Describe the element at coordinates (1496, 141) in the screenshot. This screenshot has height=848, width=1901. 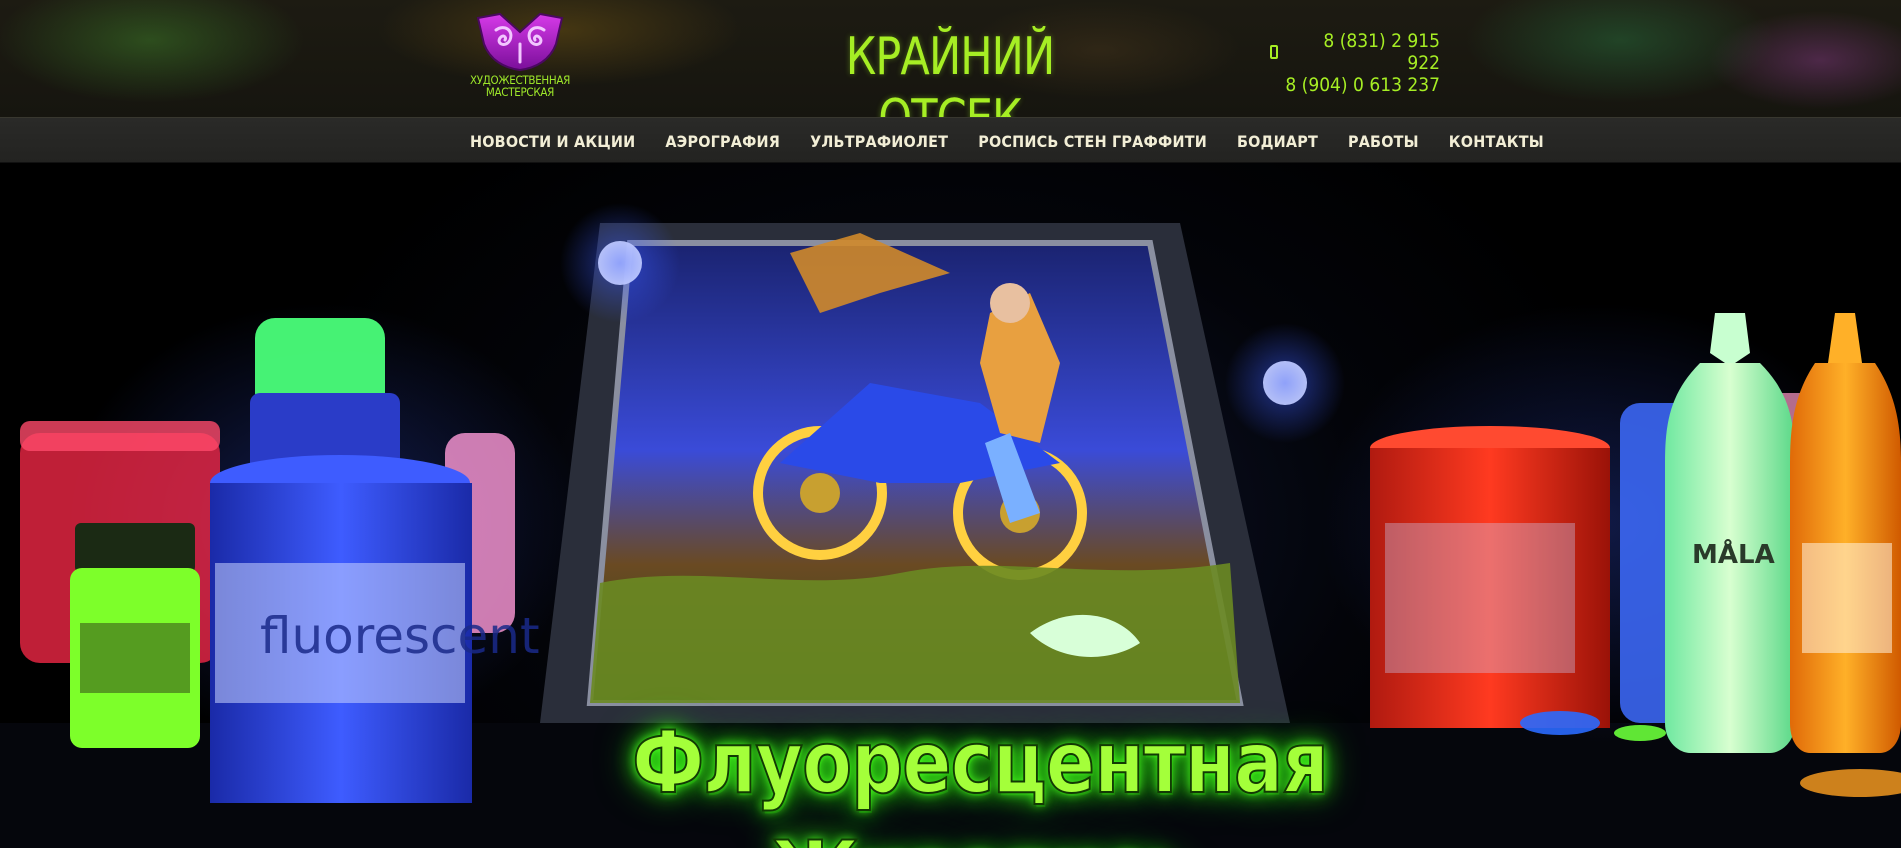
I see `nav-item-contacts: КОНТАКТЫ` at that location.